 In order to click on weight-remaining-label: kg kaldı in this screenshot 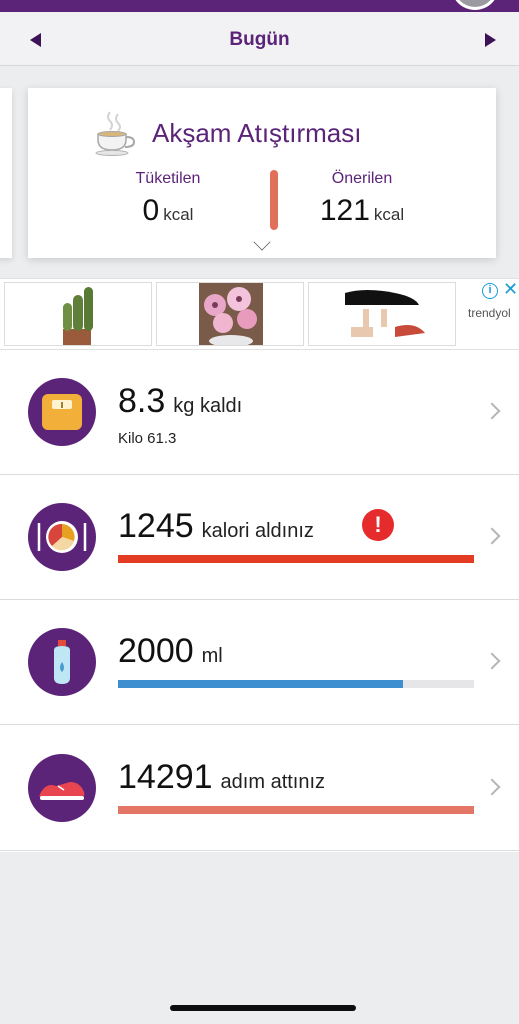, I will do `click(208, 406)`.